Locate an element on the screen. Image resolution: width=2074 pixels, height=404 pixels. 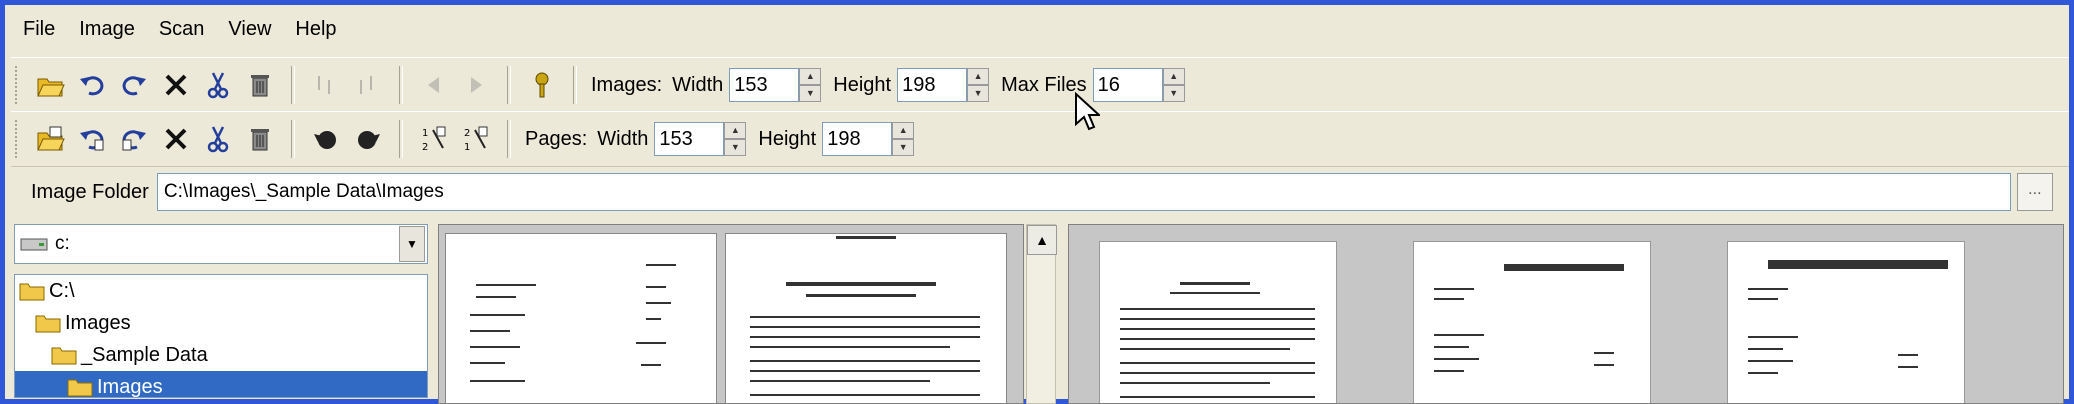
menu-file: File is located at coordinates (39, 29).